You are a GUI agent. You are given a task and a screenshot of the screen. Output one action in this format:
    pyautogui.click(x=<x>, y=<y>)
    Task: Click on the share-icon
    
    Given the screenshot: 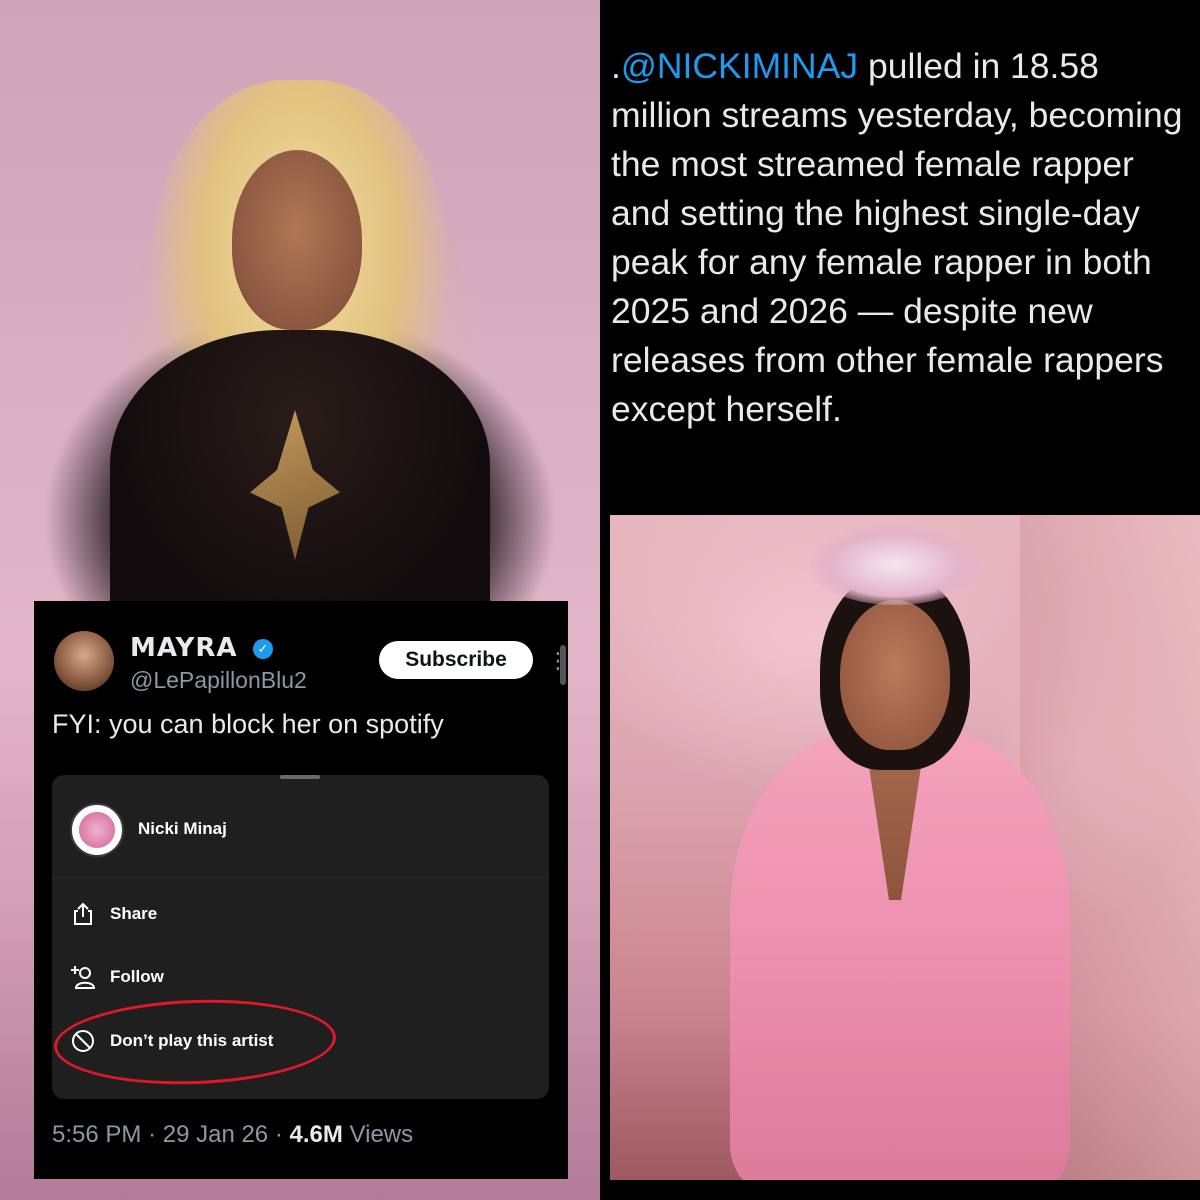 What is the action you would take?
    pyautogui.click(x=83, y=913)
    